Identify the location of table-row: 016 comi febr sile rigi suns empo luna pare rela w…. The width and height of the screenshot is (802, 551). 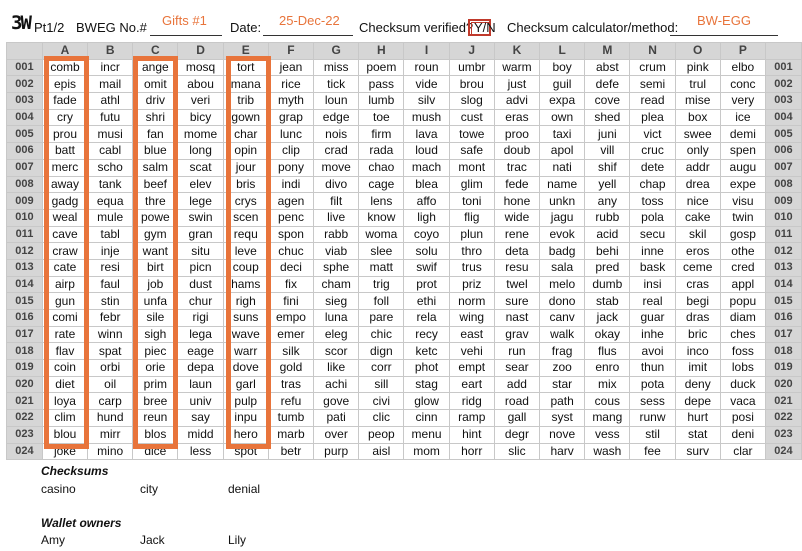
(404, 318).